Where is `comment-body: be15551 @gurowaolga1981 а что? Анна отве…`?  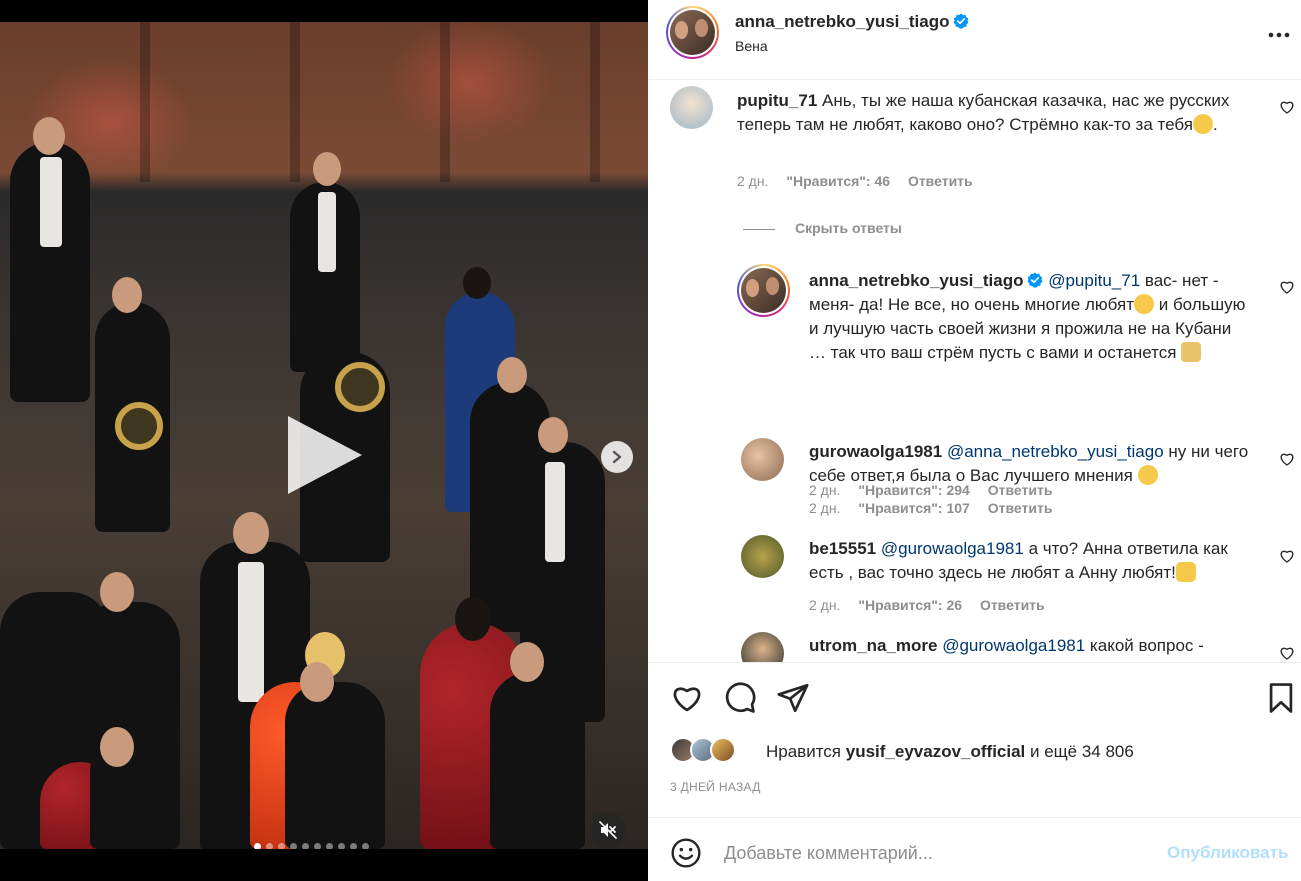
comment-body: be15551 @gurowaolga1981 а что? Анна отве… is located at coordinates (1029, 561).